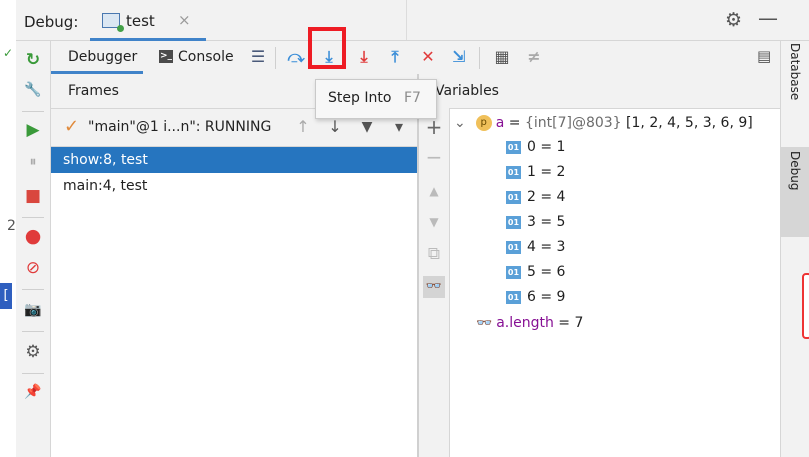  I want to click on close-icon: ×, so click(184, 20).